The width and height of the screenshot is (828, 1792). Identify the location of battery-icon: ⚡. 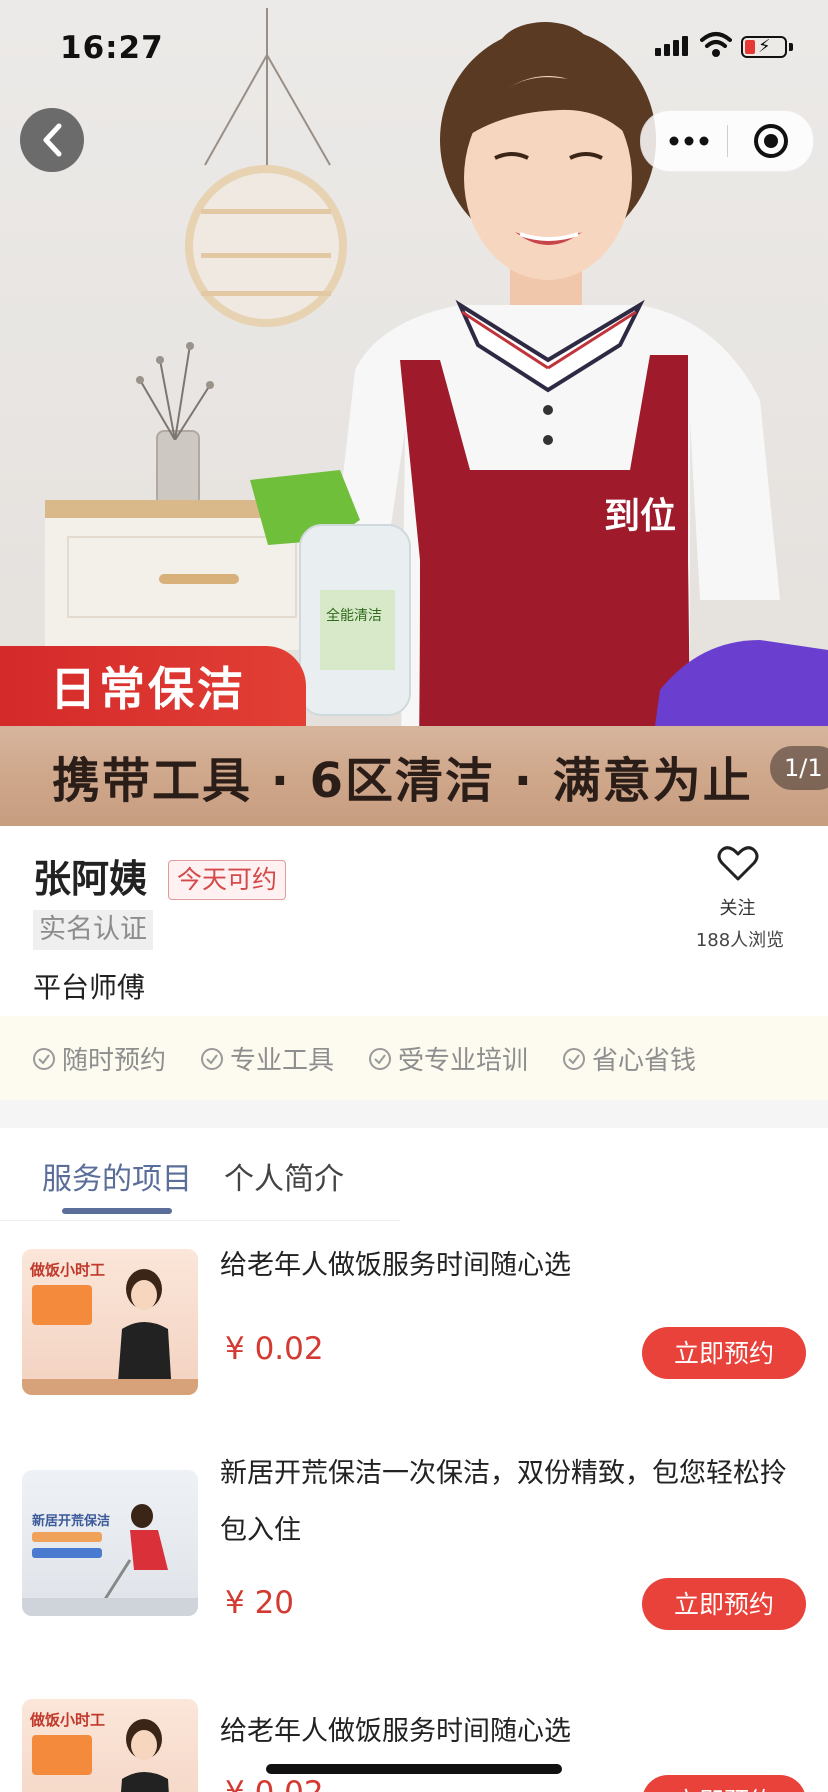
(764, 47).